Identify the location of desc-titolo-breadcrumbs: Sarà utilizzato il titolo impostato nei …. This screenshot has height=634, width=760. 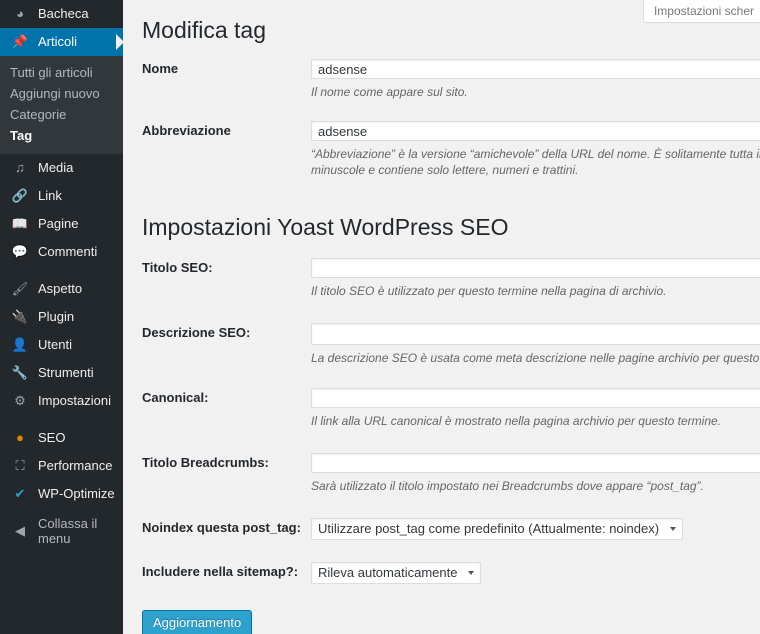
(507, 486).